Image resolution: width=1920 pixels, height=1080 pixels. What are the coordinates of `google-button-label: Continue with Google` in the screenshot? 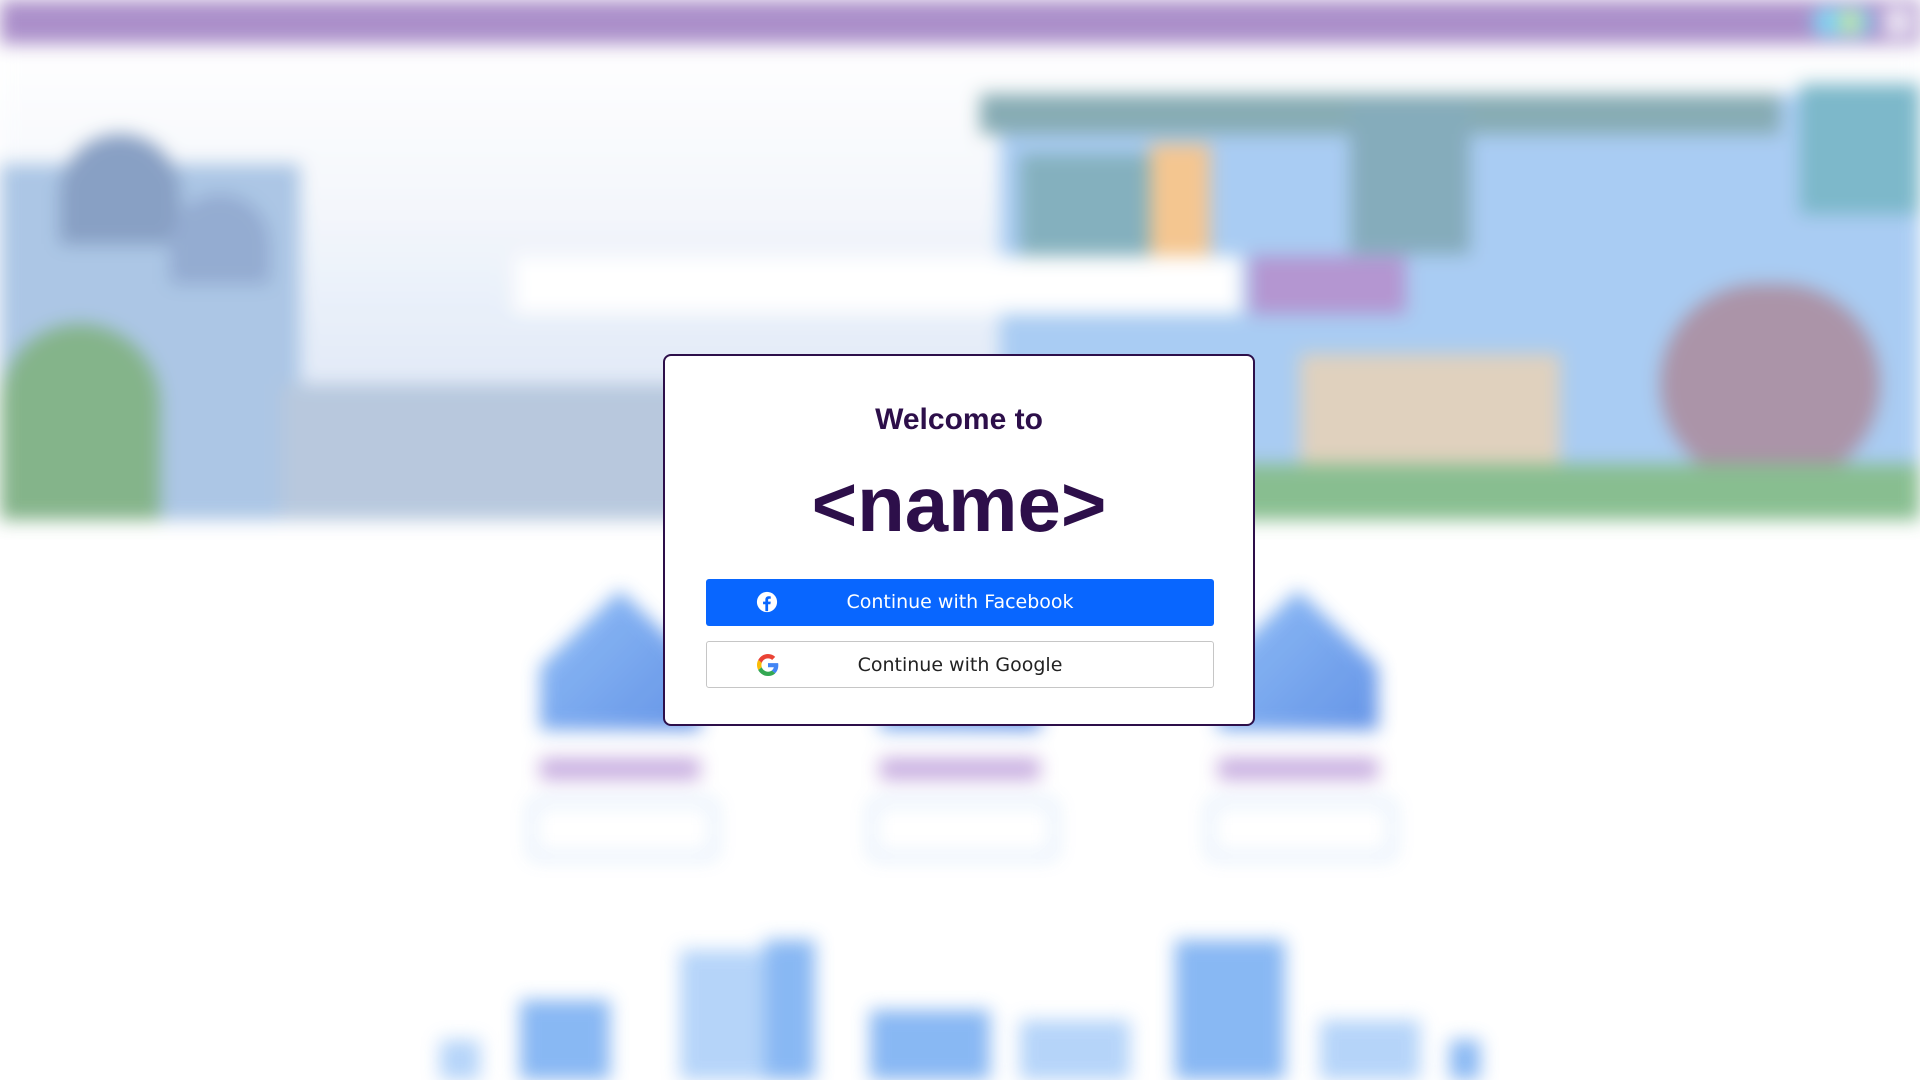 It's located at (960, 665).